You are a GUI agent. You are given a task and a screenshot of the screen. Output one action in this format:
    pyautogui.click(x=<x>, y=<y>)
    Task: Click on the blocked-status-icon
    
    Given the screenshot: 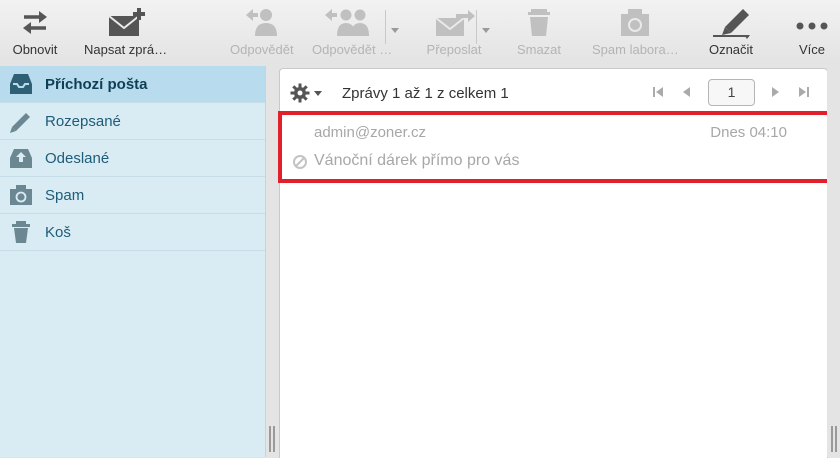 What is the action you would take?
    pyautogui.click(x=300, y=162)
    